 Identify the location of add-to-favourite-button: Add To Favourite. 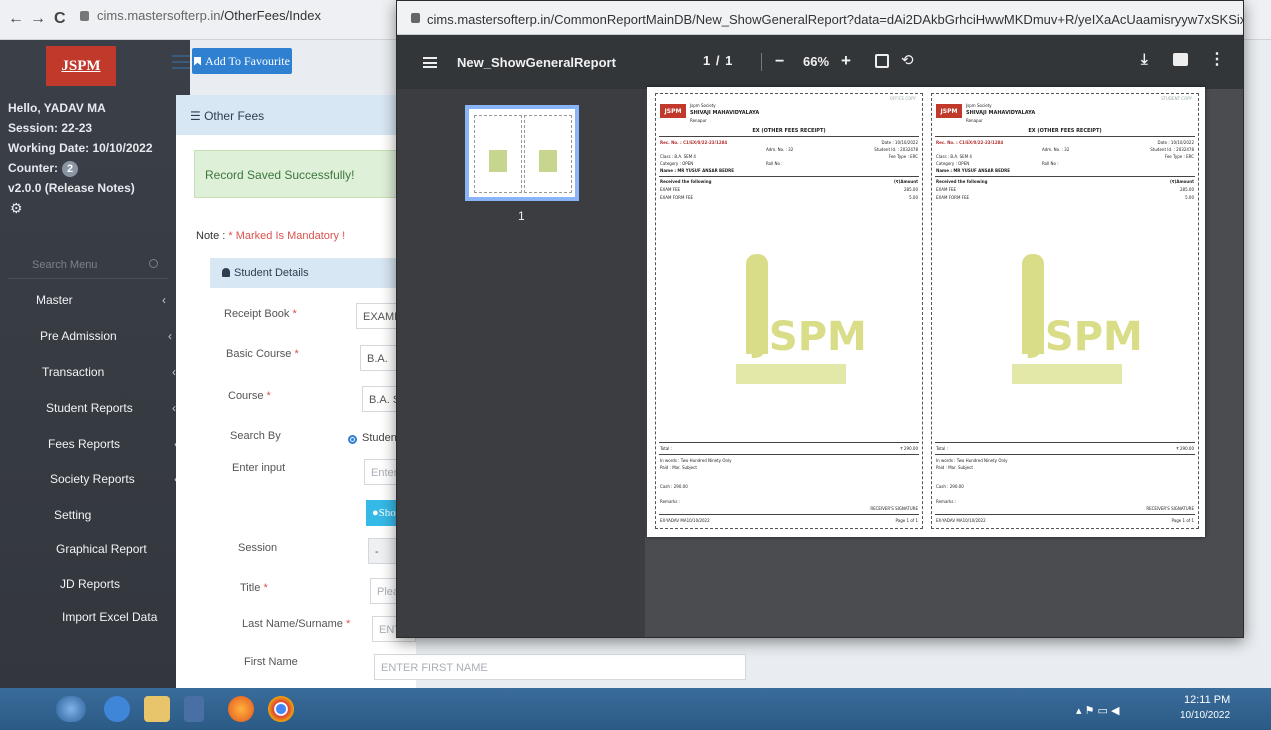
(242, 61).